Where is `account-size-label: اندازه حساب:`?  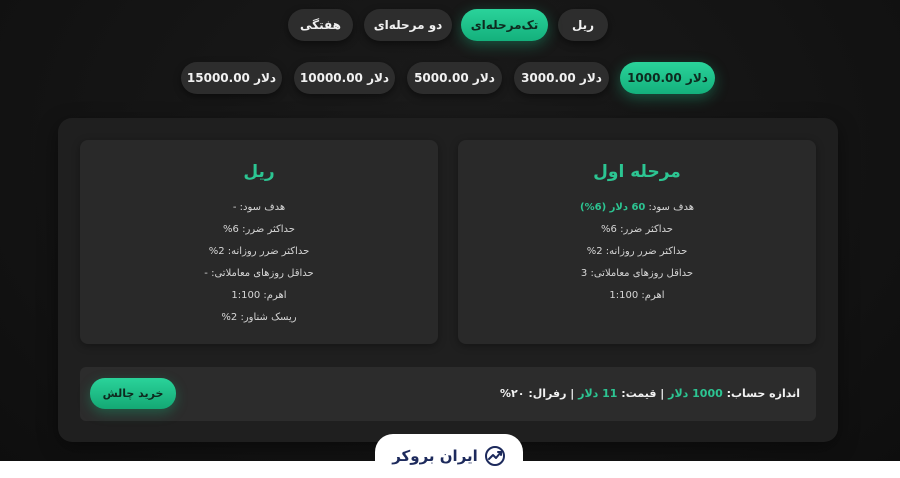
account-size-label: اندازه حساب: is located at coordinates (763, 393).